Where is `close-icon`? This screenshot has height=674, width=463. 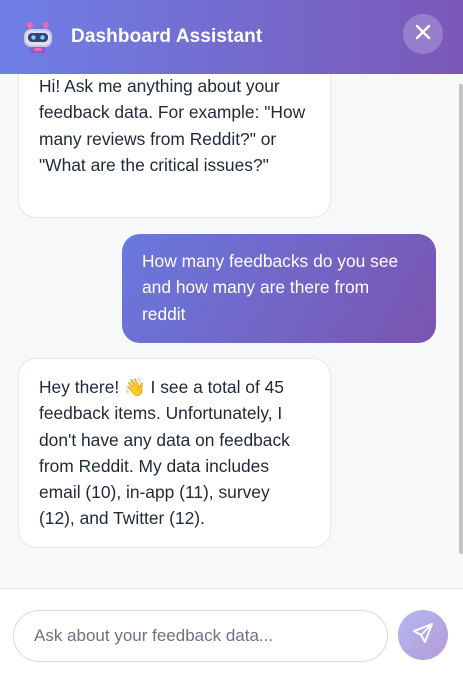 close-icon is located at coordinates (423, 34).